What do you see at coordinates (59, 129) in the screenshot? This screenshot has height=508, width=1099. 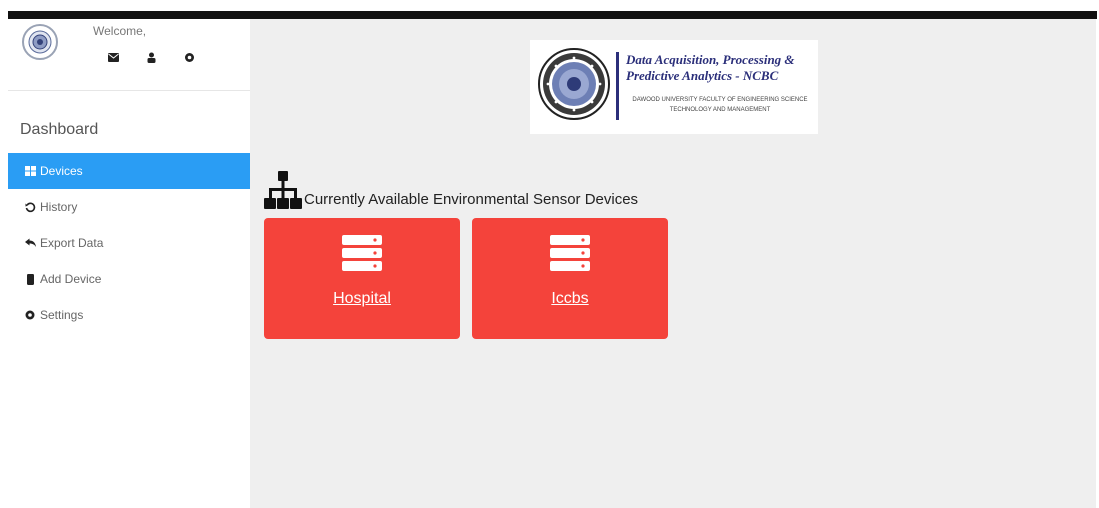 I see `dashboard-title: Dashboard` at bounding box center [59, 129].